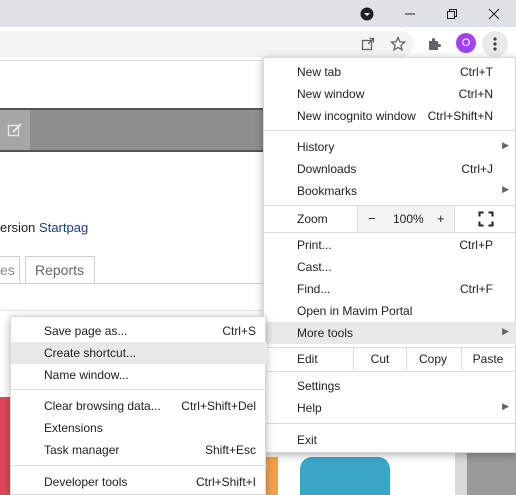 This screenshot has height=495, width=516. I want to click on chrome-menu-button, so click(495, 44).